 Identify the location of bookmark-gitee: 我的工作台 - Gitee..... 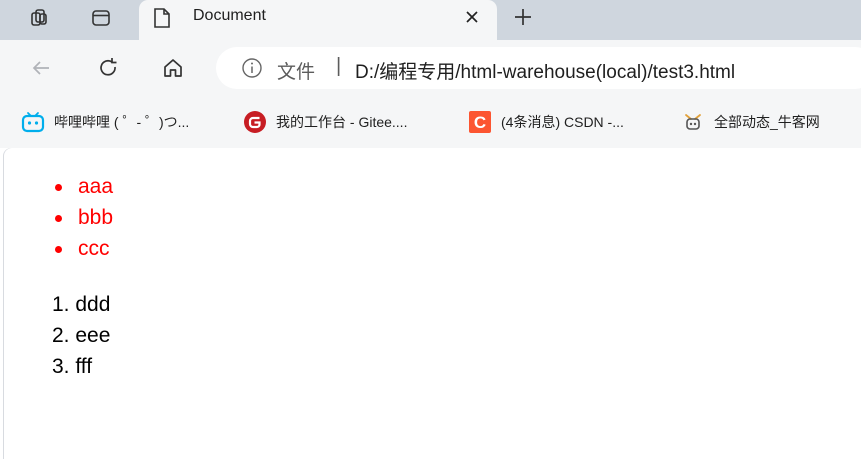
(324, 122).